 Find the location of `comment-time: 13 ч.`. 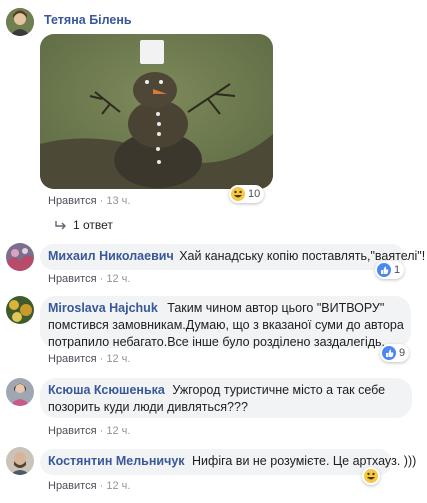

comment-time: 13 ч. is located at coordinates (118, 201).